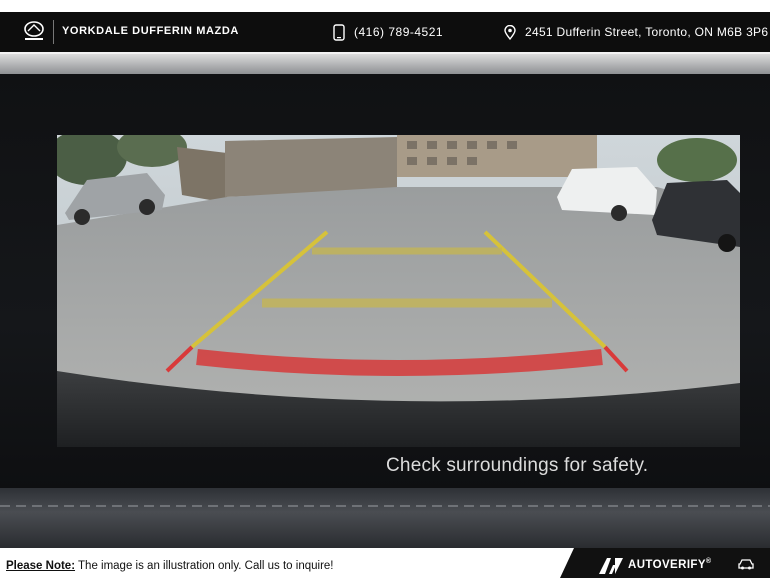 The width and height of the screenshot is (770, 578). Describe the element at coordinates (567, 563) in the screenshot. I see `autoverify-badge-slant` at that location.